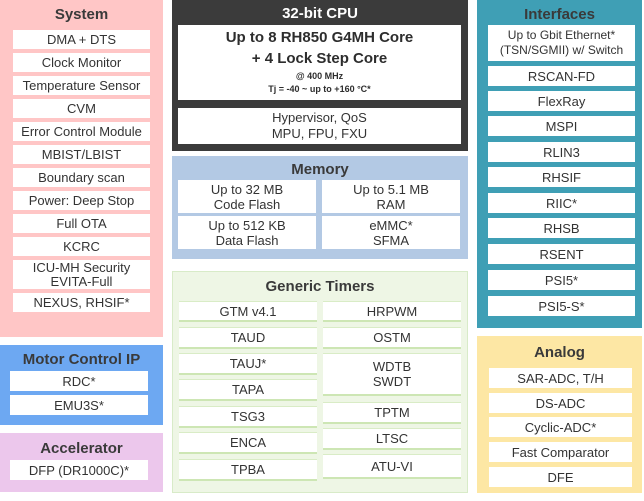 The image size is (644, 501). I want to click on system-item-clock-monitor: Clock Monitor, so click(81, 62).